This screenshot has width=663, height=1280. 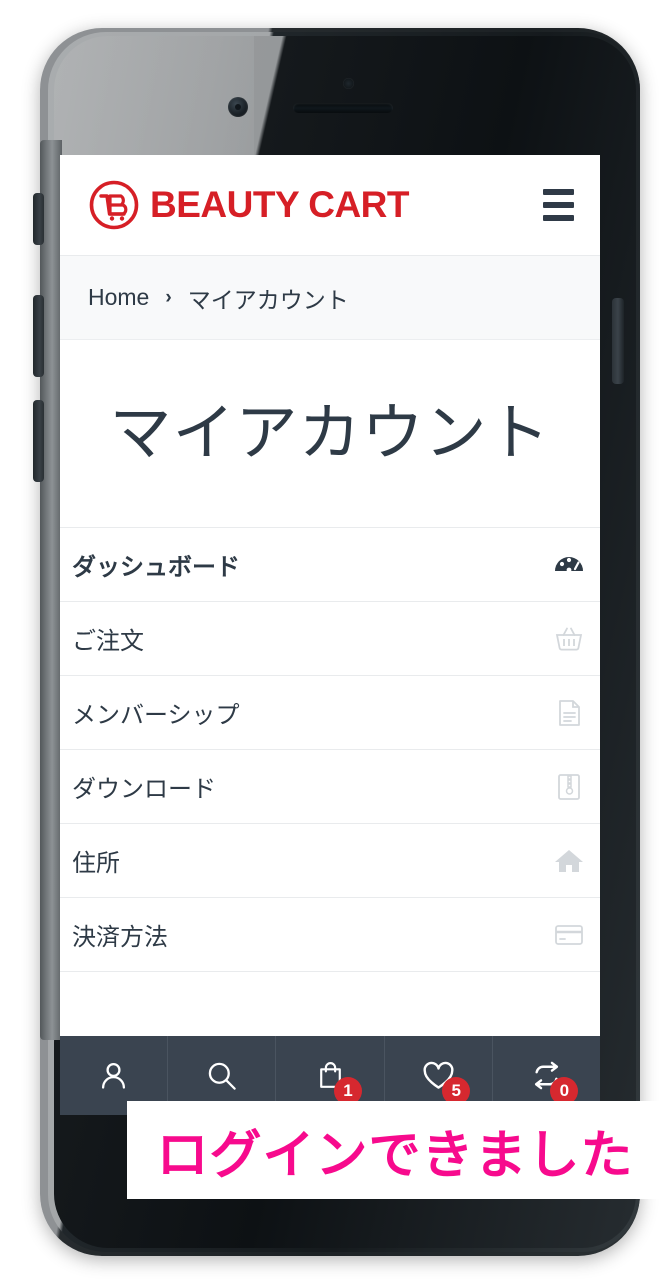 What do you see at coordinates (348, 83) in the screenshot?
I see `proximity-sensor-icon` at bounding box center [348, 83].